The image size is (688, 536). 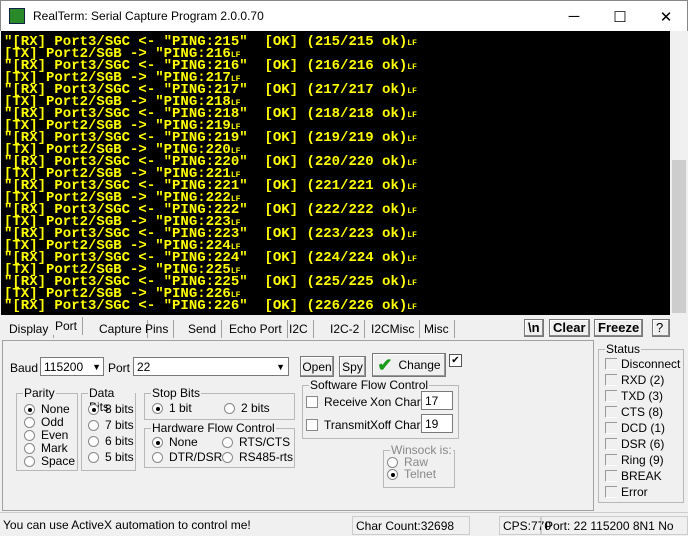 What do you see at coordinates (397, 402) in the screenshot?
I see `xon-label: Xon Char:` at bounding box center [397, 402].